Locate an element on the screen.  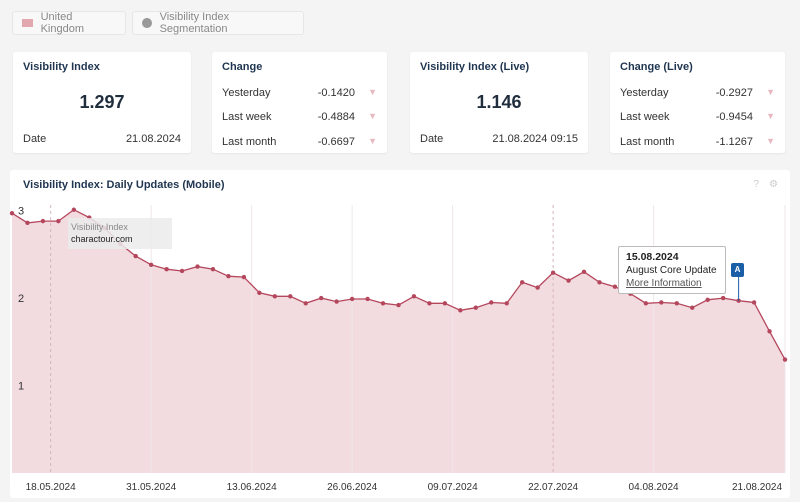
x-tick-label: 22.07.2024 is located at coordinates (553, 487).